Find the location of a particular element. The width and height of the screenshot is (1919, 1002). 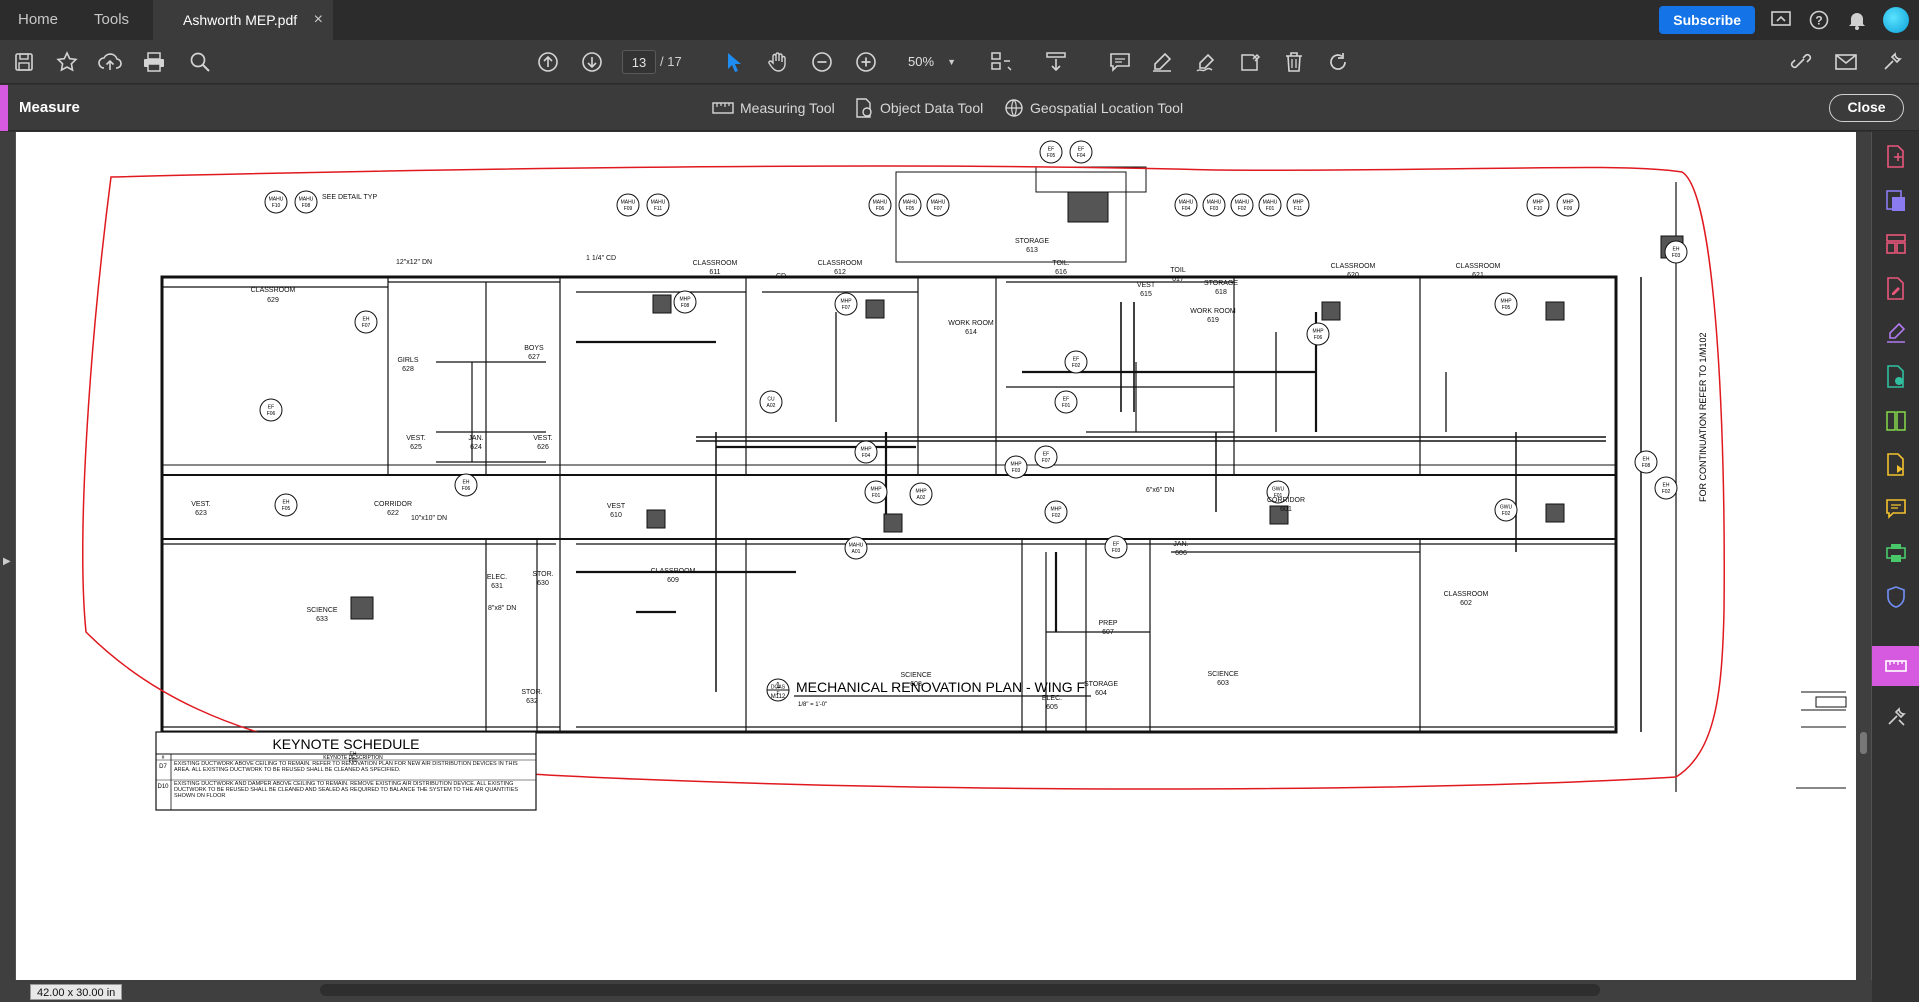

link-edit-icon is located at coordinates (1802, 62).